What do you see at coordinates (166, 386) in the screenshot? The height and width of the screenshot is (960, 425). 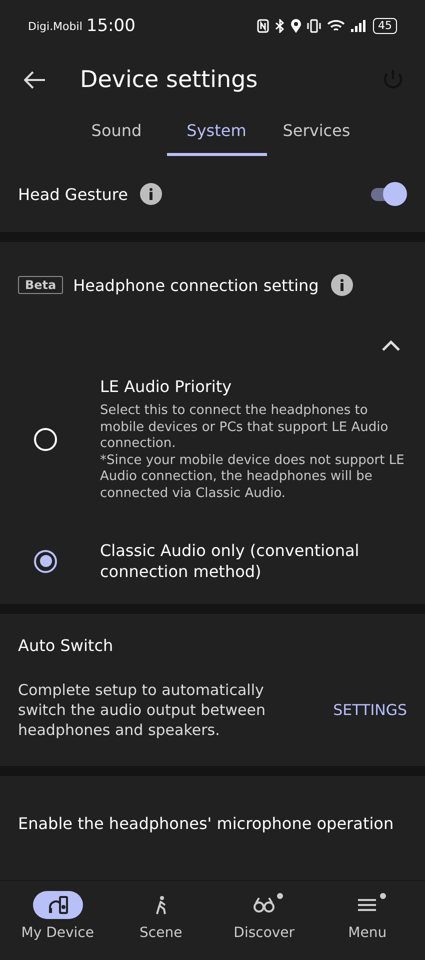 I see `option-title: LE Audio Priority` at bounding box center [166, 386].